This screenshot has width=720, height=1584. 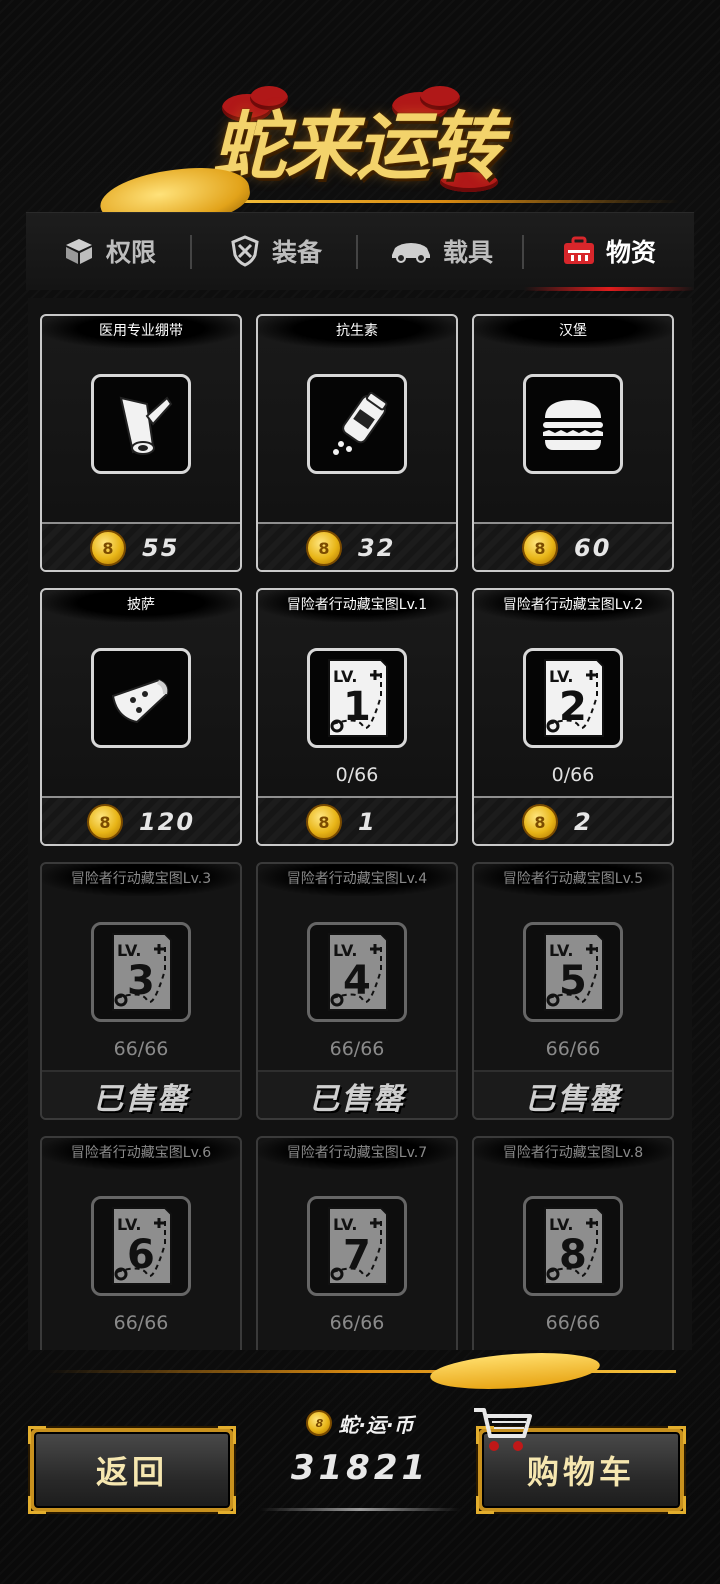 I want to click on bandage-icon, so click(x=141, y=424).